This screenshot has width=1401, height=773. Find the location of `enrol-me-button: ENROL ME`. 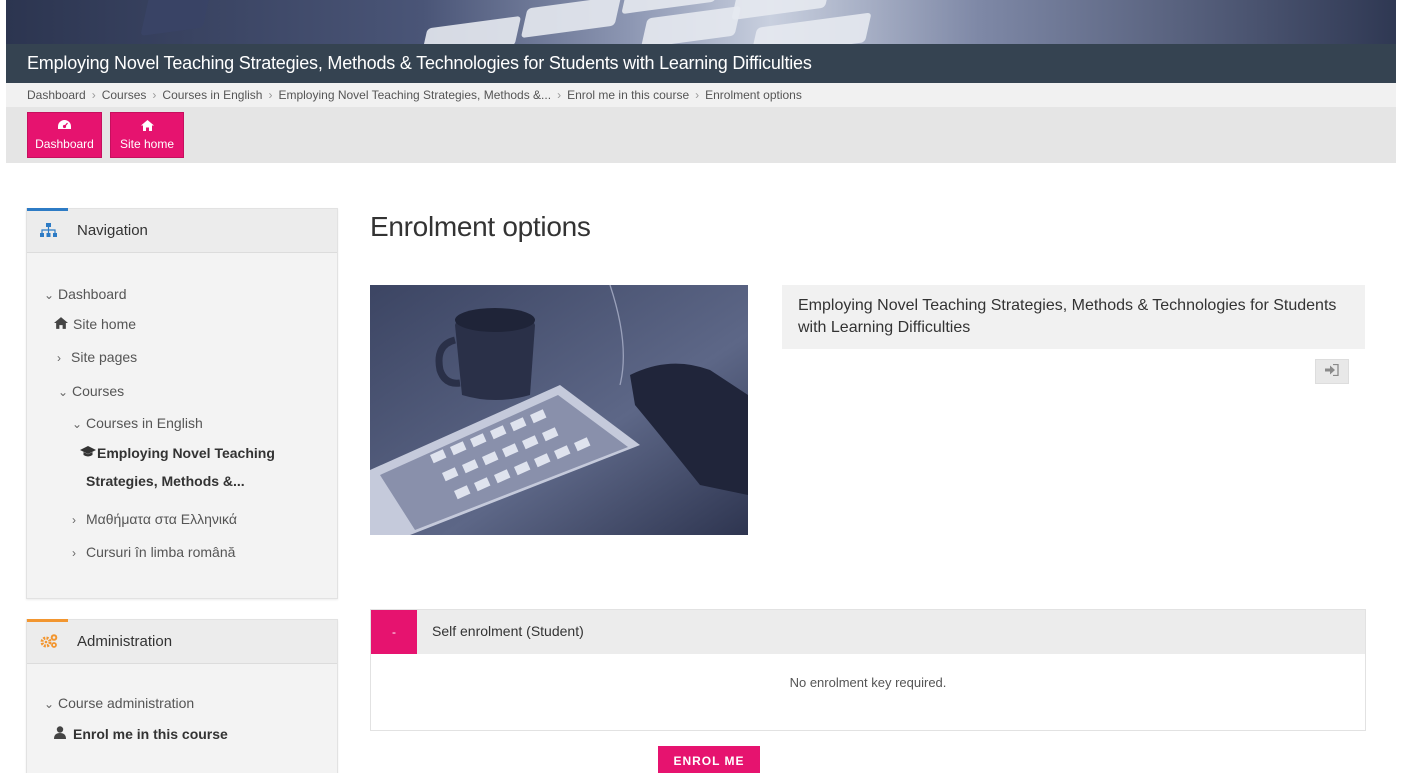

enrol-me-button: ENROL ME is located at coordinates (709, 759).